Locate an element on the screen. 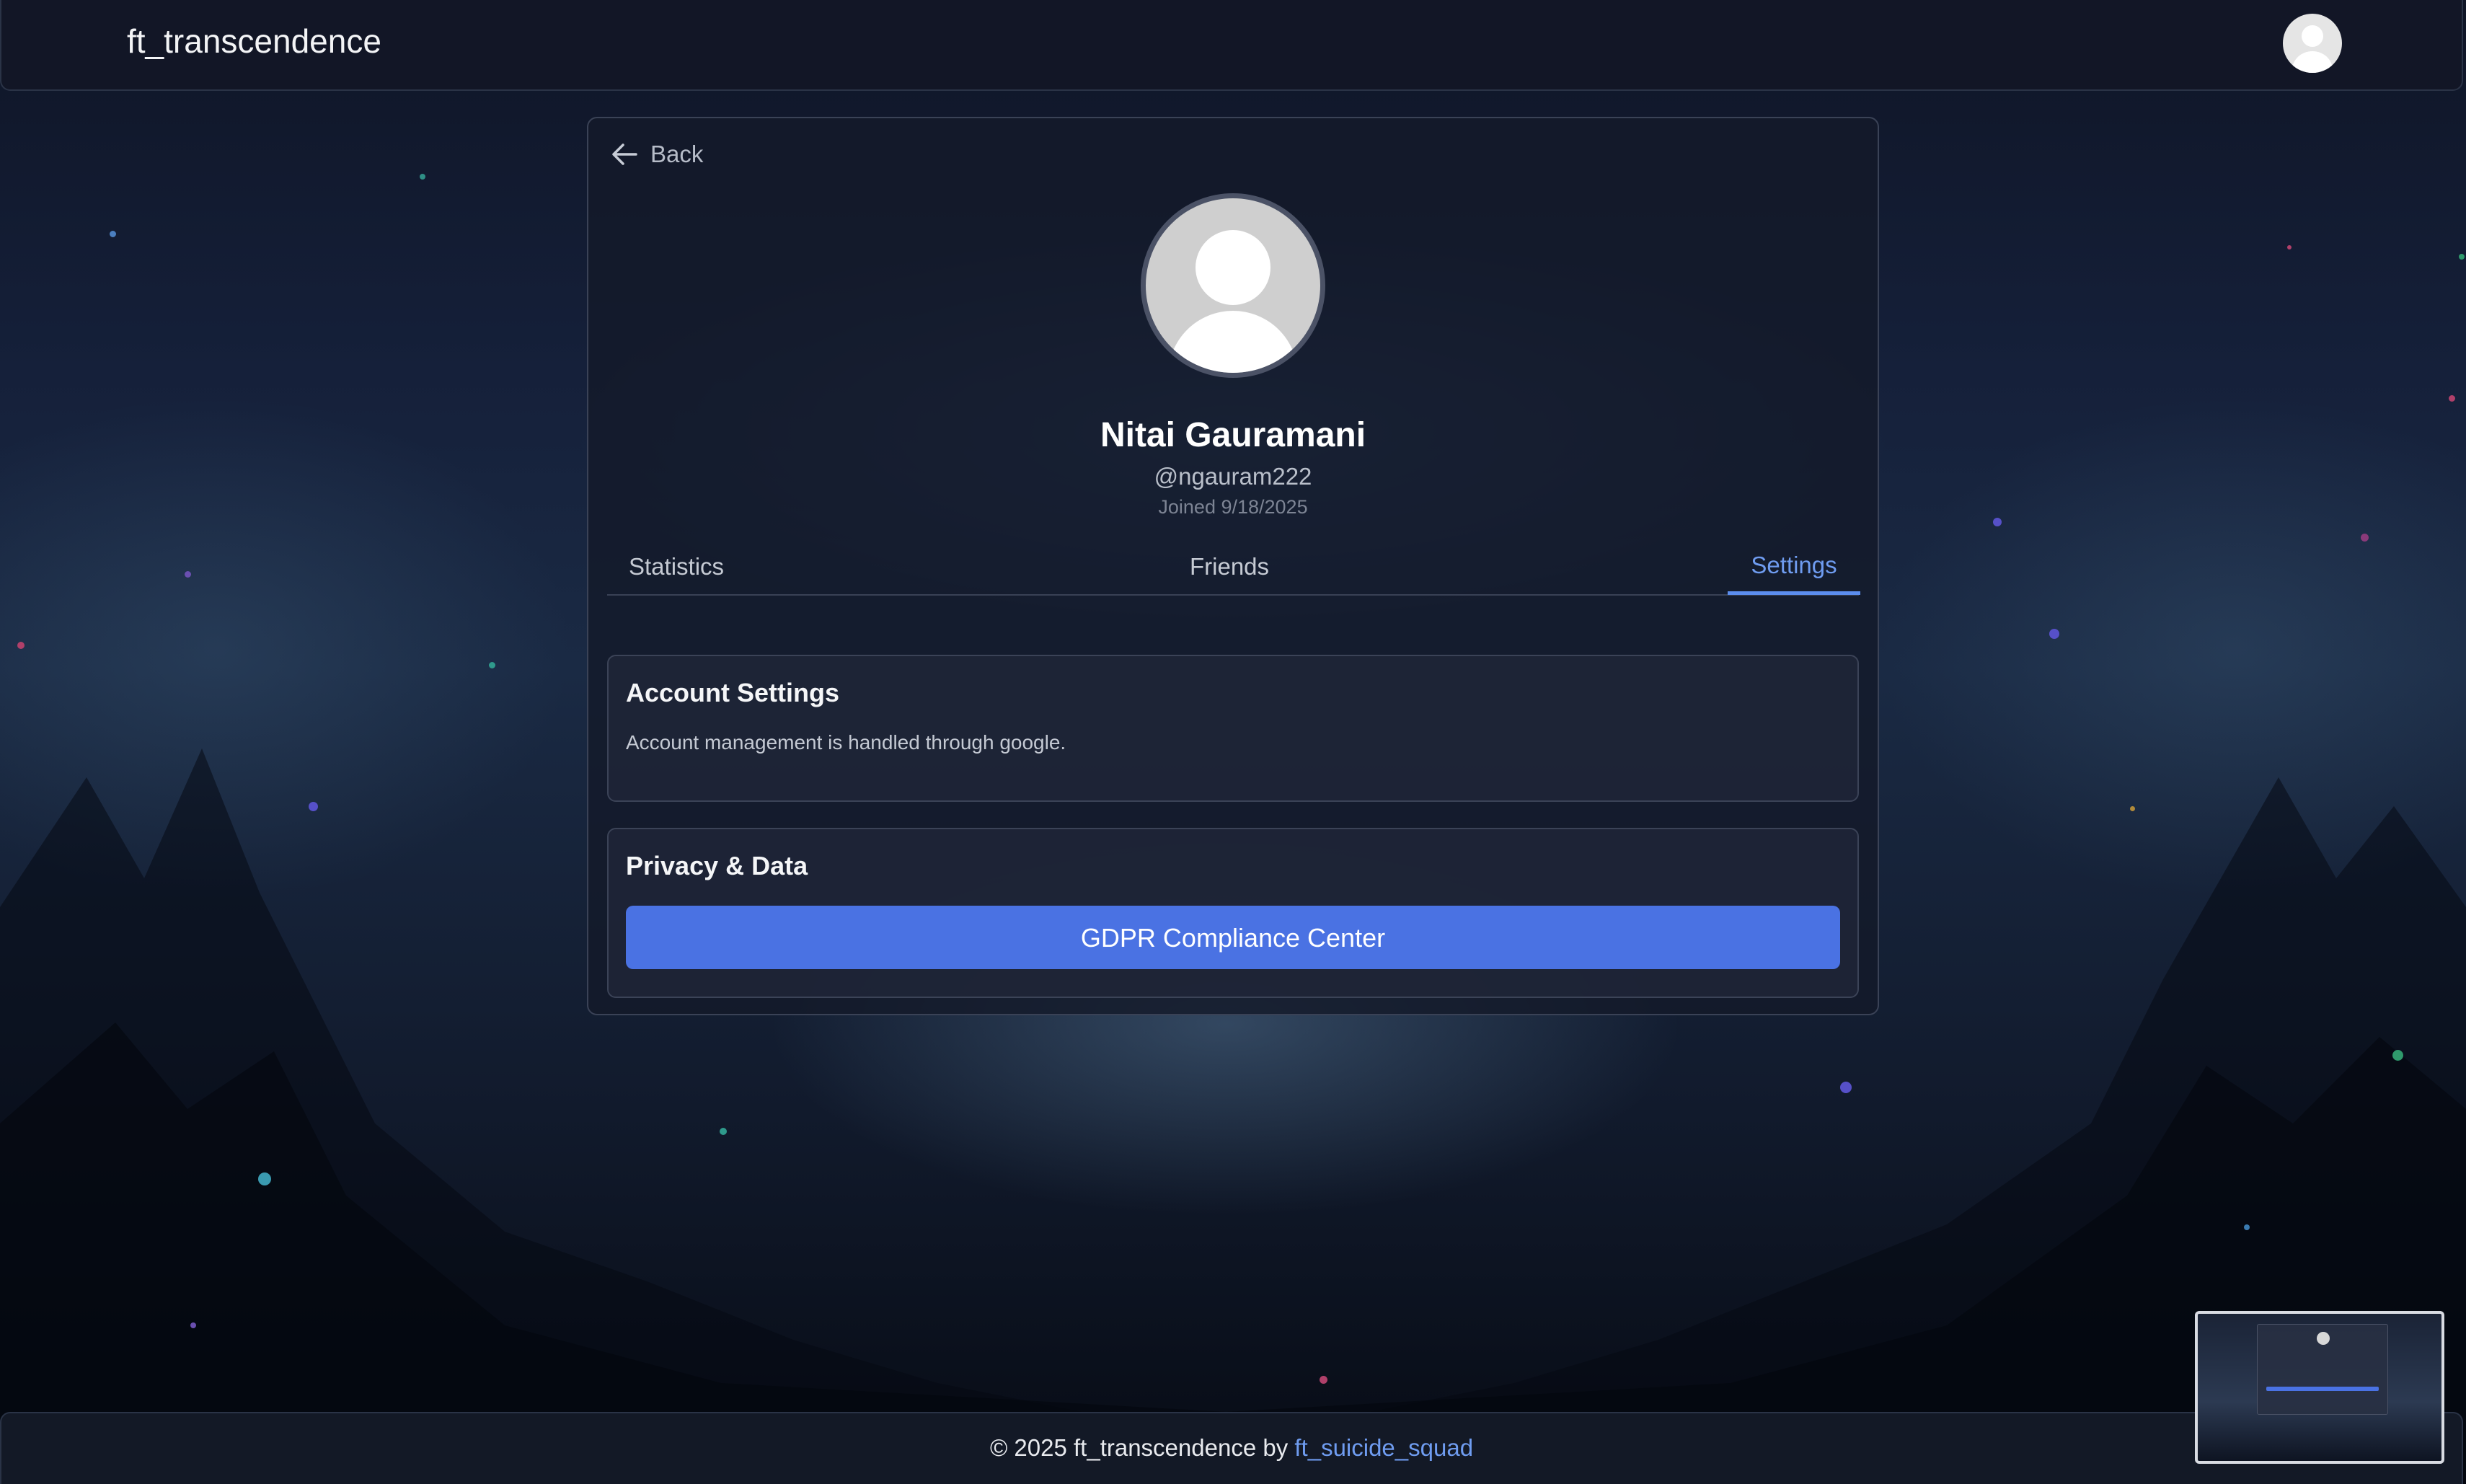  footer-team-link: ft_suicide_squad is located at coordinates (1384, 1447).